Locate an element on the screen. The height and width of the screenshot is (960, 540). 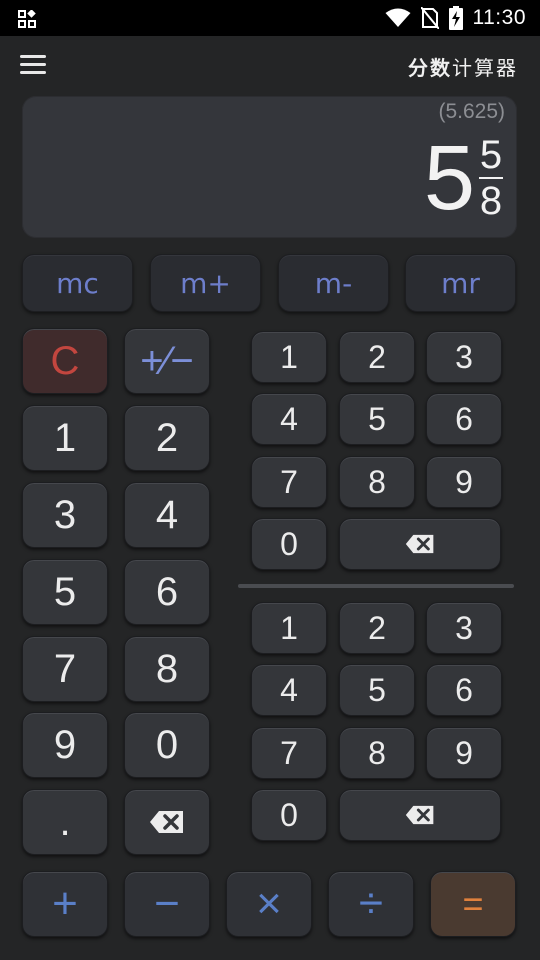
memory-subtract-button: m- is located at coordinates (333, 283).